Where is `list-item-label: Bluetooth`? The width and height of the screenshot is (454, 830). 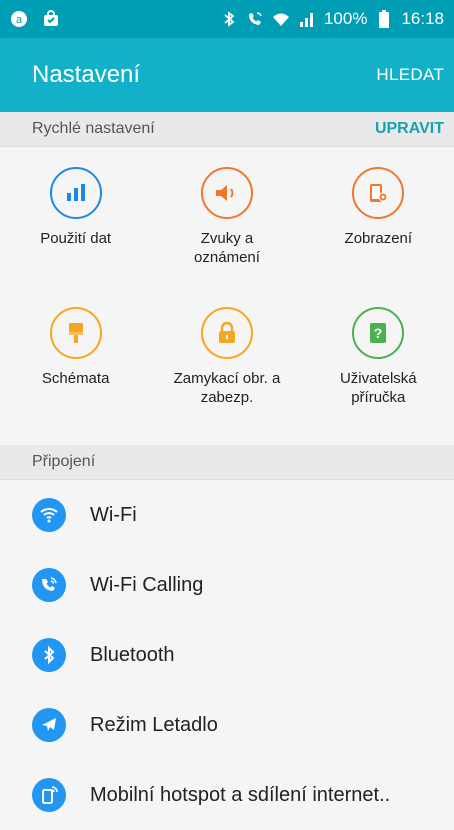 list-item-label: Bluetooth is located at coordinates (132, 654).